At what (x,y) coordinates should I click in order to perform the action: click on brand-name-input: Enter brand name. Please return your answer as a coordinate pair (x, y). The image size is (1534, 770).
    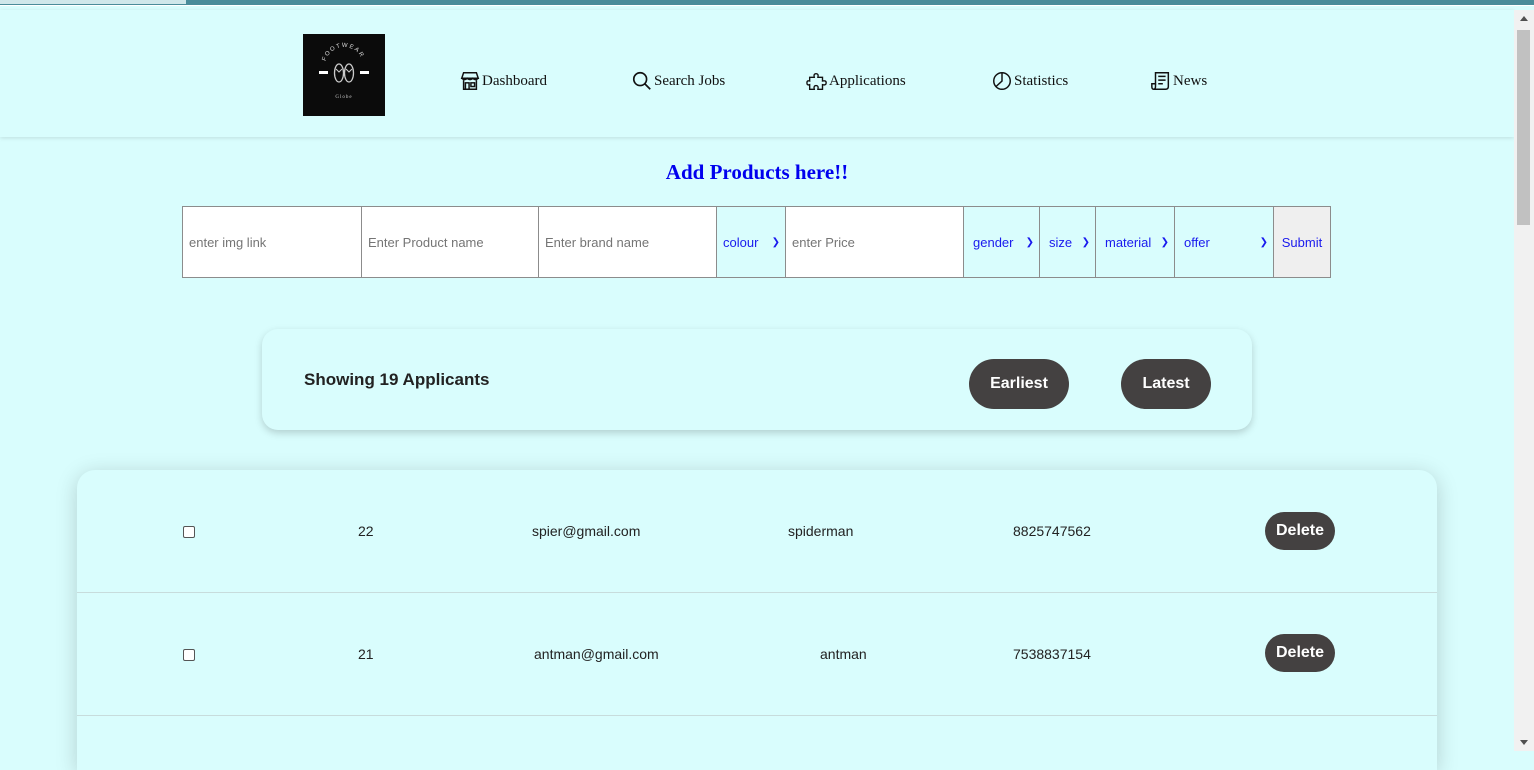
    Looking at the image, I should click on (627, 242).